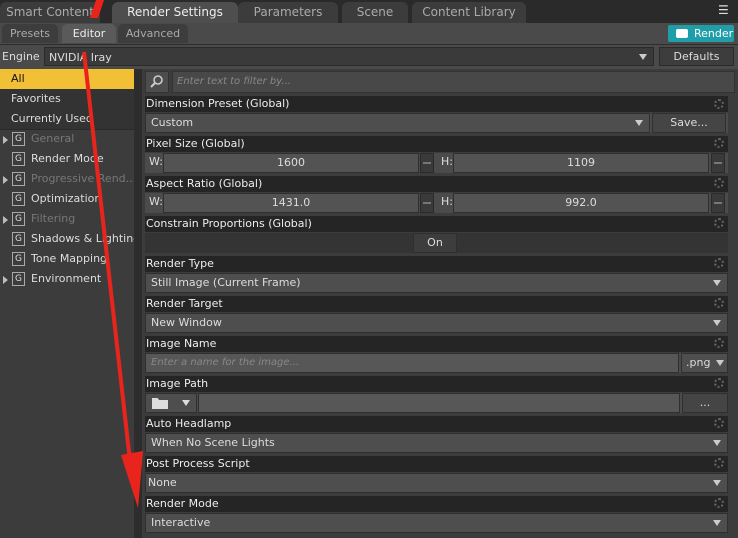 Image resolution: width=738 pixels, height=538 pixels. What do you see at coordinates (436, 224) in the screenshot?
I see `prop-title: Constrain Proportions (Global)` at bounding box center [436, 224].